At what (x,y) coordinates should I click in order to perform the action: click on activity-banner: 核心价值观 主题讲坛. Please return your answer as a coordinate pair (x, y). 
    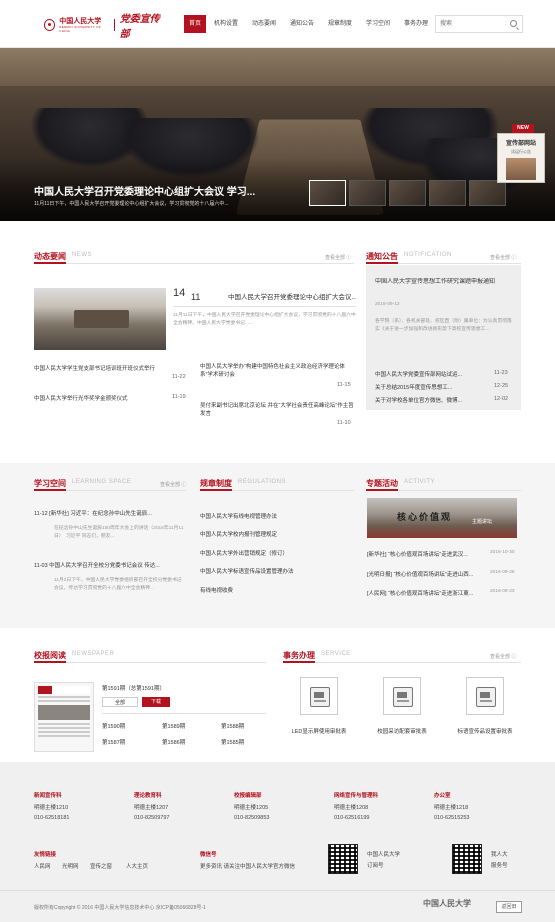
    Looking at the image, I should click on (442, 518).